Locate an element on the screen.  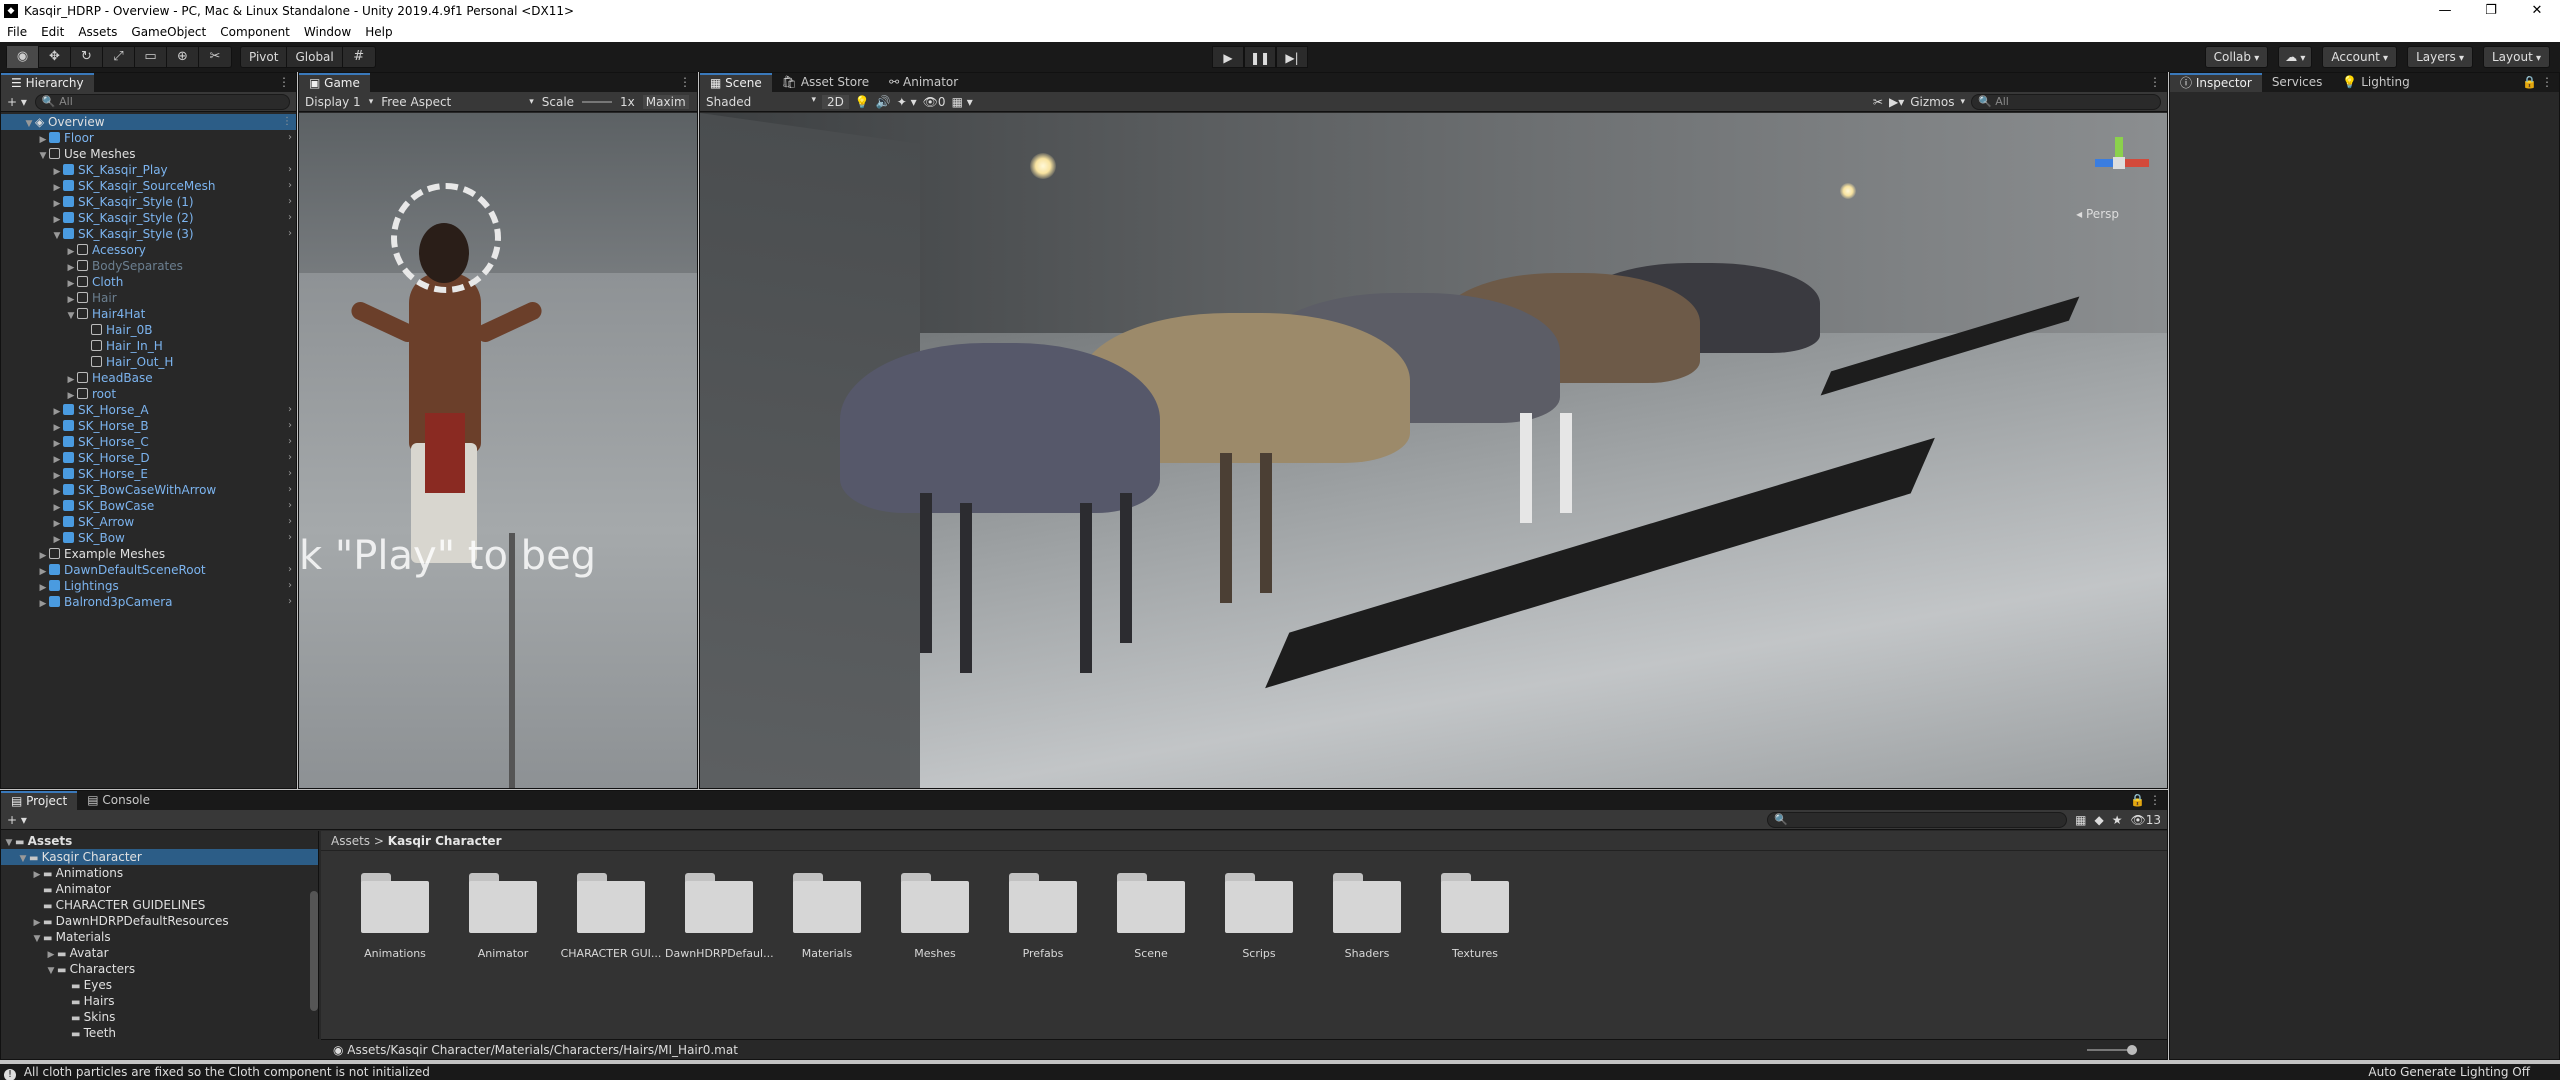
menu-edit: Edit is located at coordinates (52, 32).